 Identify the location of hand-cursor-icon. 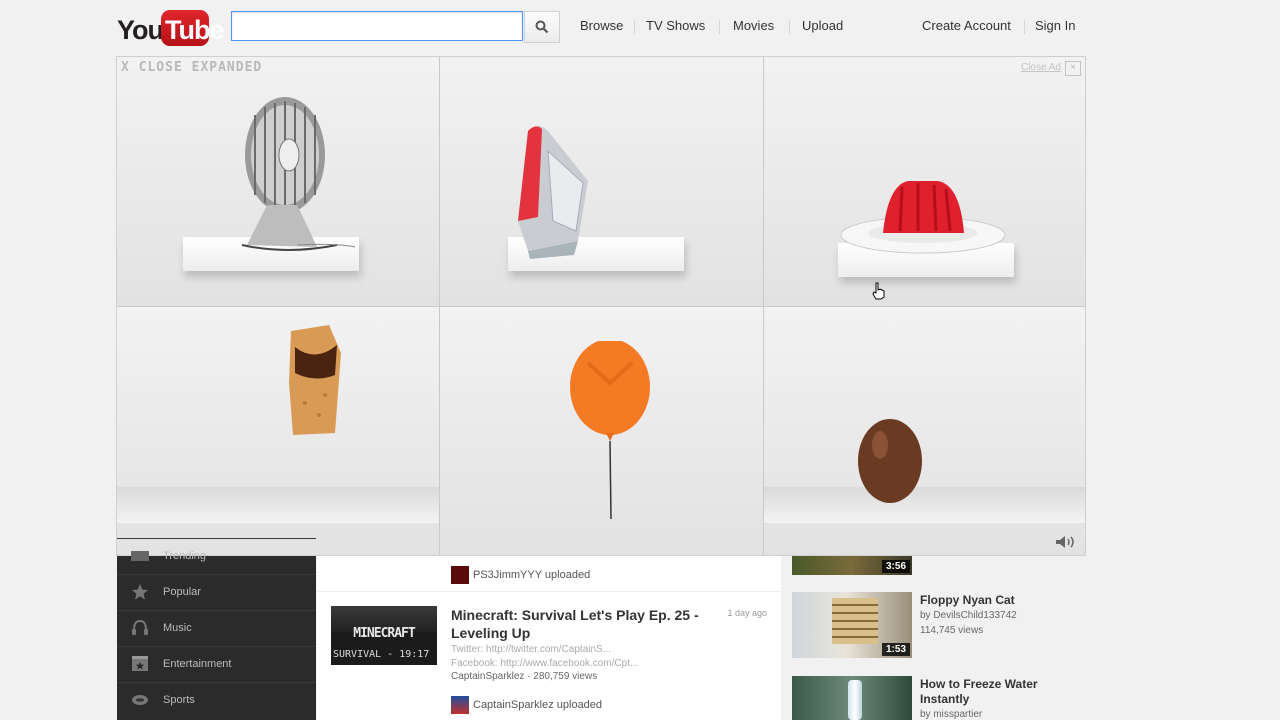
(878, 291).